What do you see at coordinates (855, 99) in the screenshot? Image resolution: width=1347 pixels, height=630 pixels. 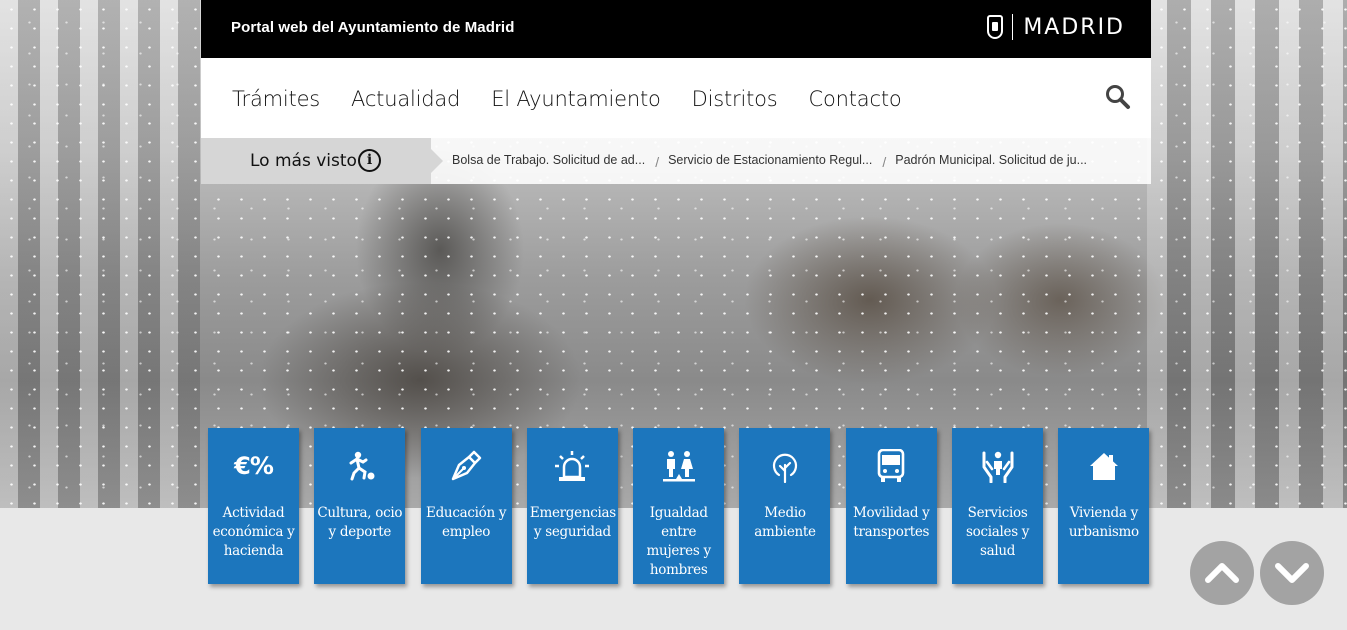 I see `nav-item-contacto: Contacto` at bounding box center [855, 99].